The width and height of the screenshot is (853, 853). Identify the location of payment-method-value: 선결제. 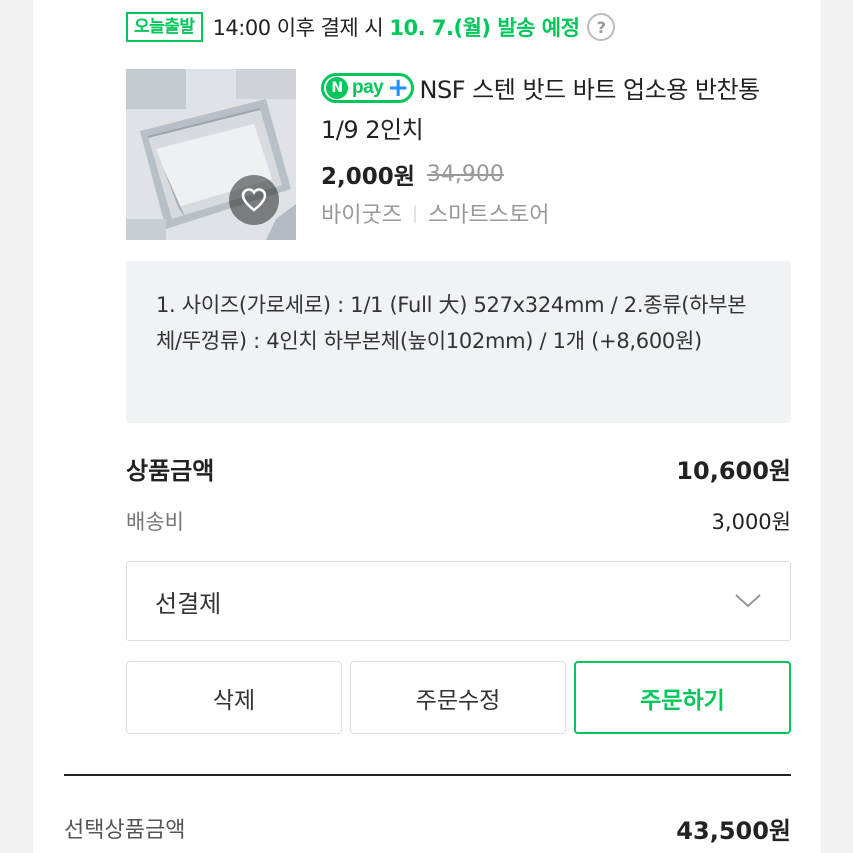
(188, 603).